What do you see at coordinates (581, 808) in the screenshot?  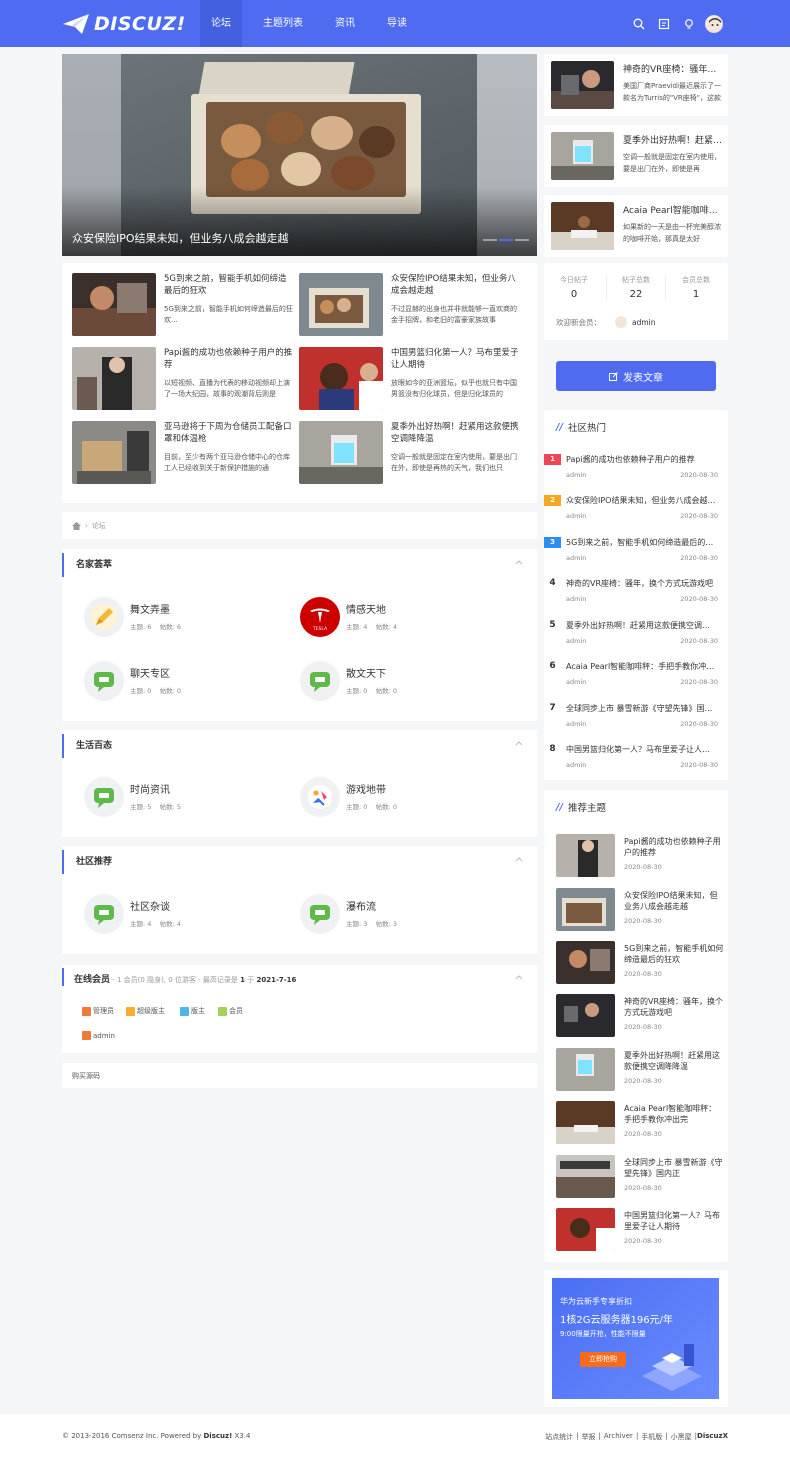 I see `recommended-header: //推荐主题` at bounding box center [581, 808].